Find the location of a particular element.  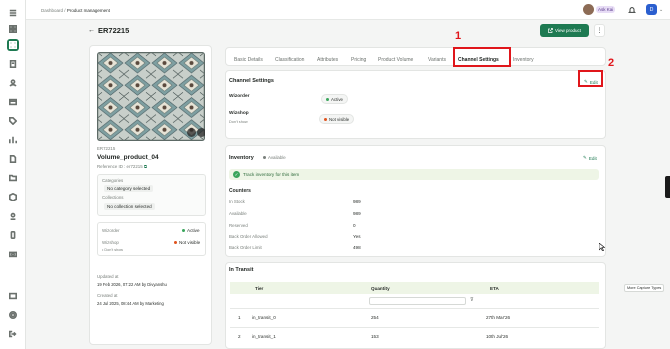

left-navigation-rail is located at coordinates (13, 174).